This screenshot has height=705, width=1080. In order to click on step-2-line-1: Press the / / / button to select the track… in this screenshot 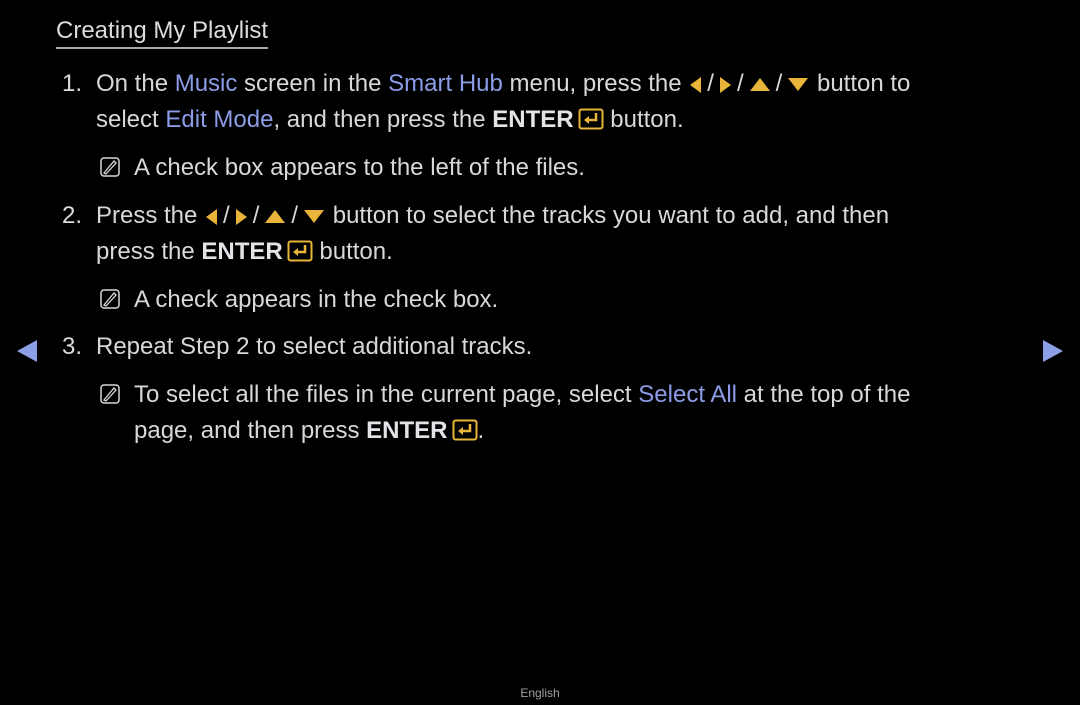, I will do `click(492, 216)`.